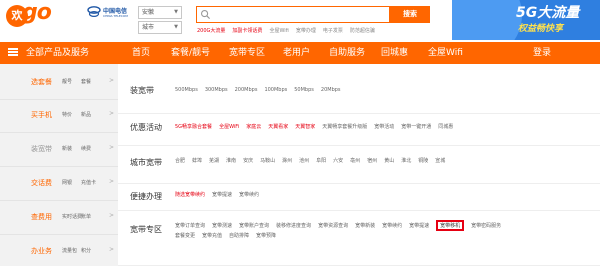  What do you see at coordinates (190, 225) in the screenshot?
I see `service-link: 宽带订单查询` at bounding box center [190, 225].